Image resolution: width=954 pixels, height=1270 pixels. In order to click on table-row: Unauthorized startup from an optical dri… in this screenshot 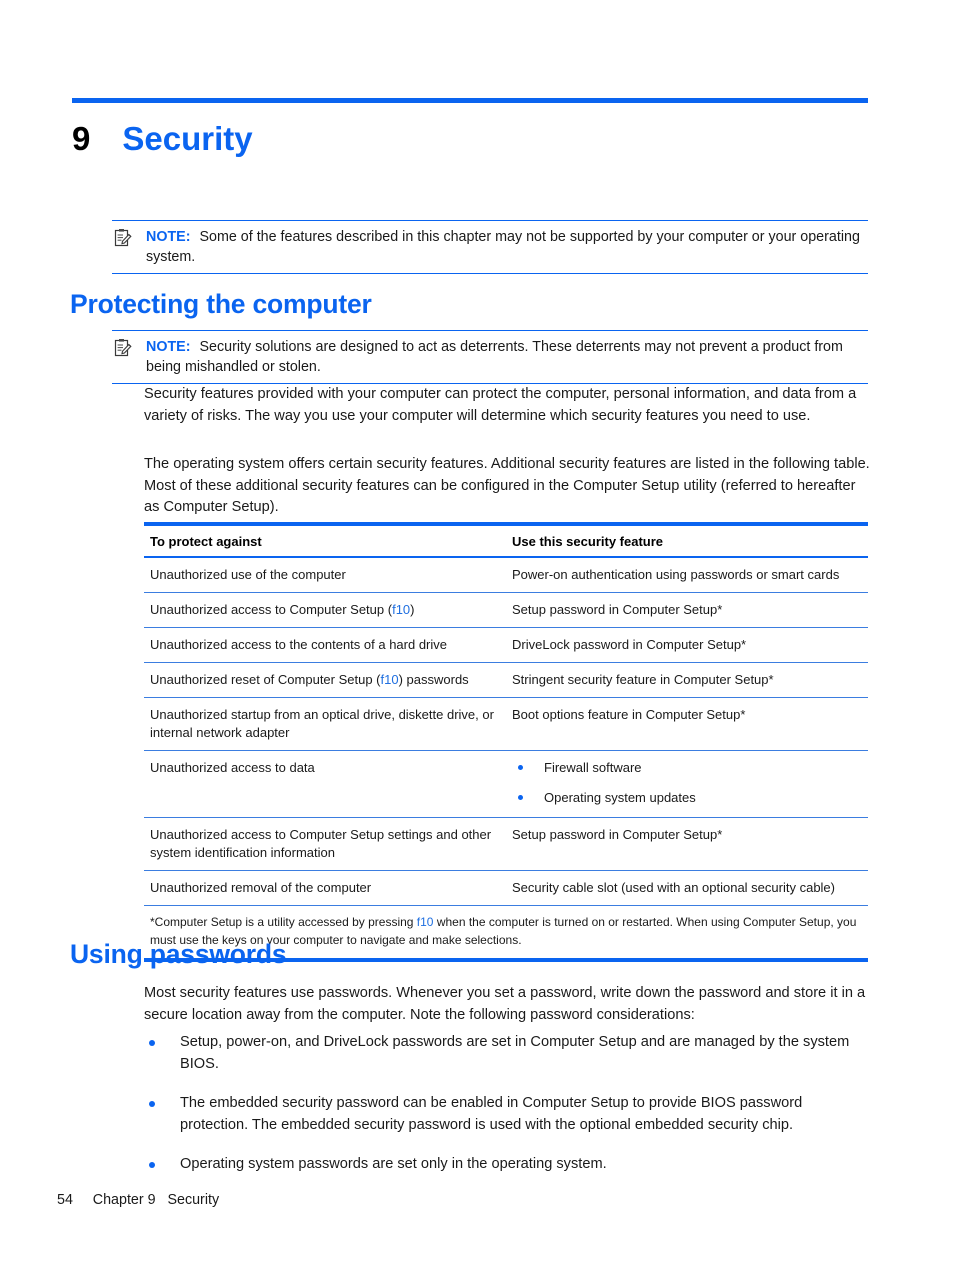, I will do `click(506, 724)`.